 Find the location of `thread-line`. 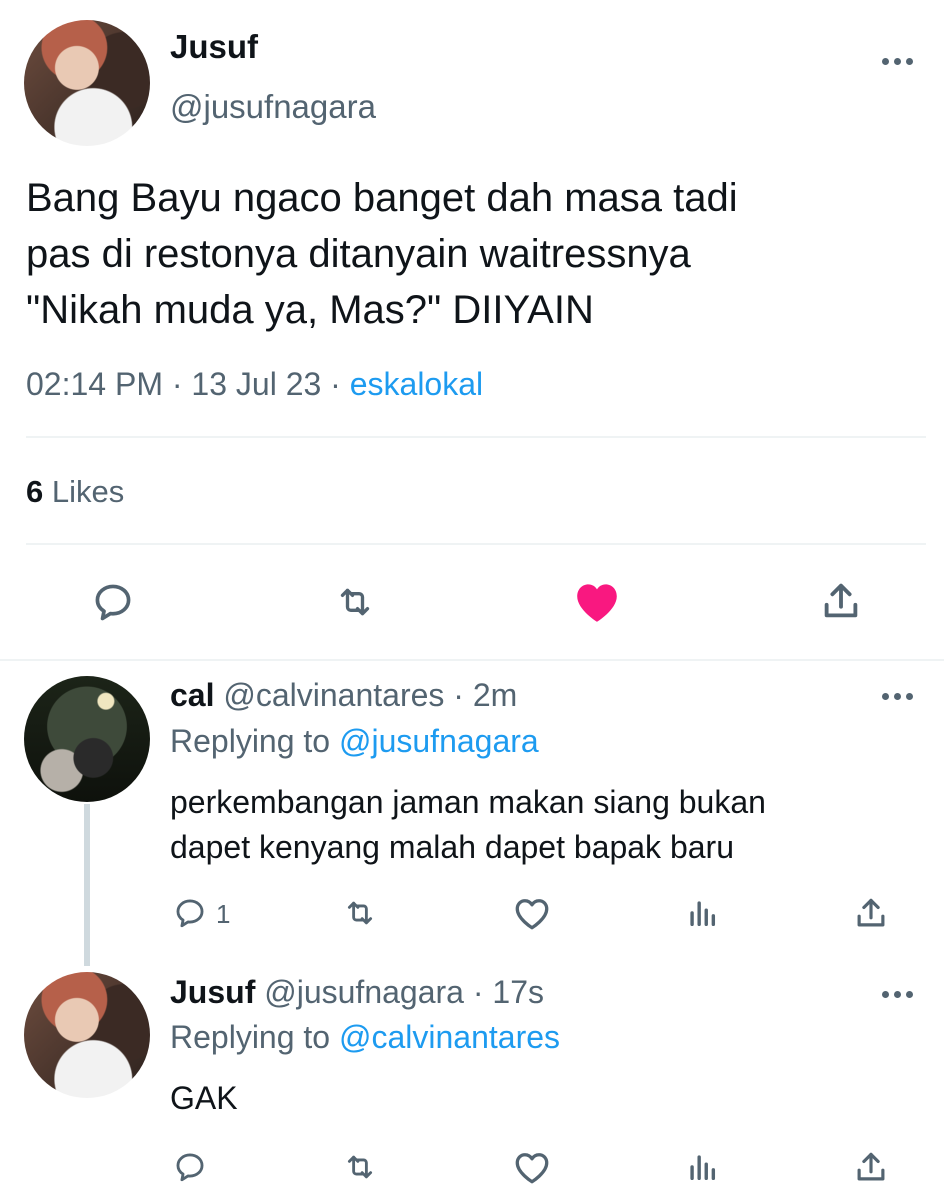

thread-line is located at coordinates (87, 885).